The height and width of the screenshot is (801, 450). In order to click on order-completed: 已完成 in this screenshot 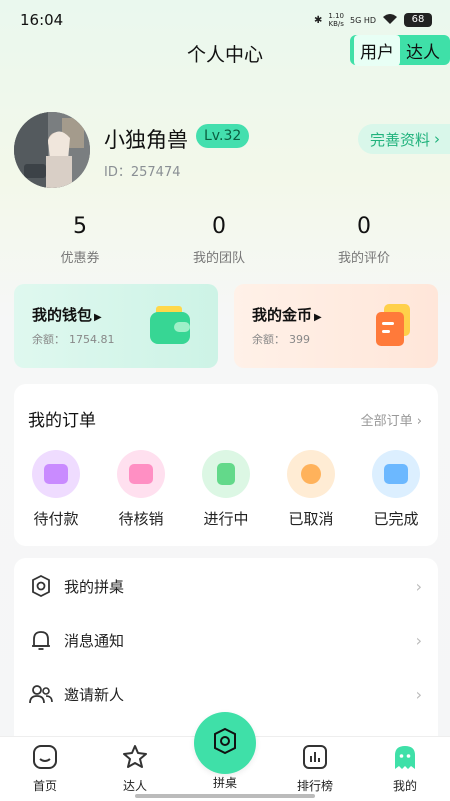, I will do `click(396, 489)`.